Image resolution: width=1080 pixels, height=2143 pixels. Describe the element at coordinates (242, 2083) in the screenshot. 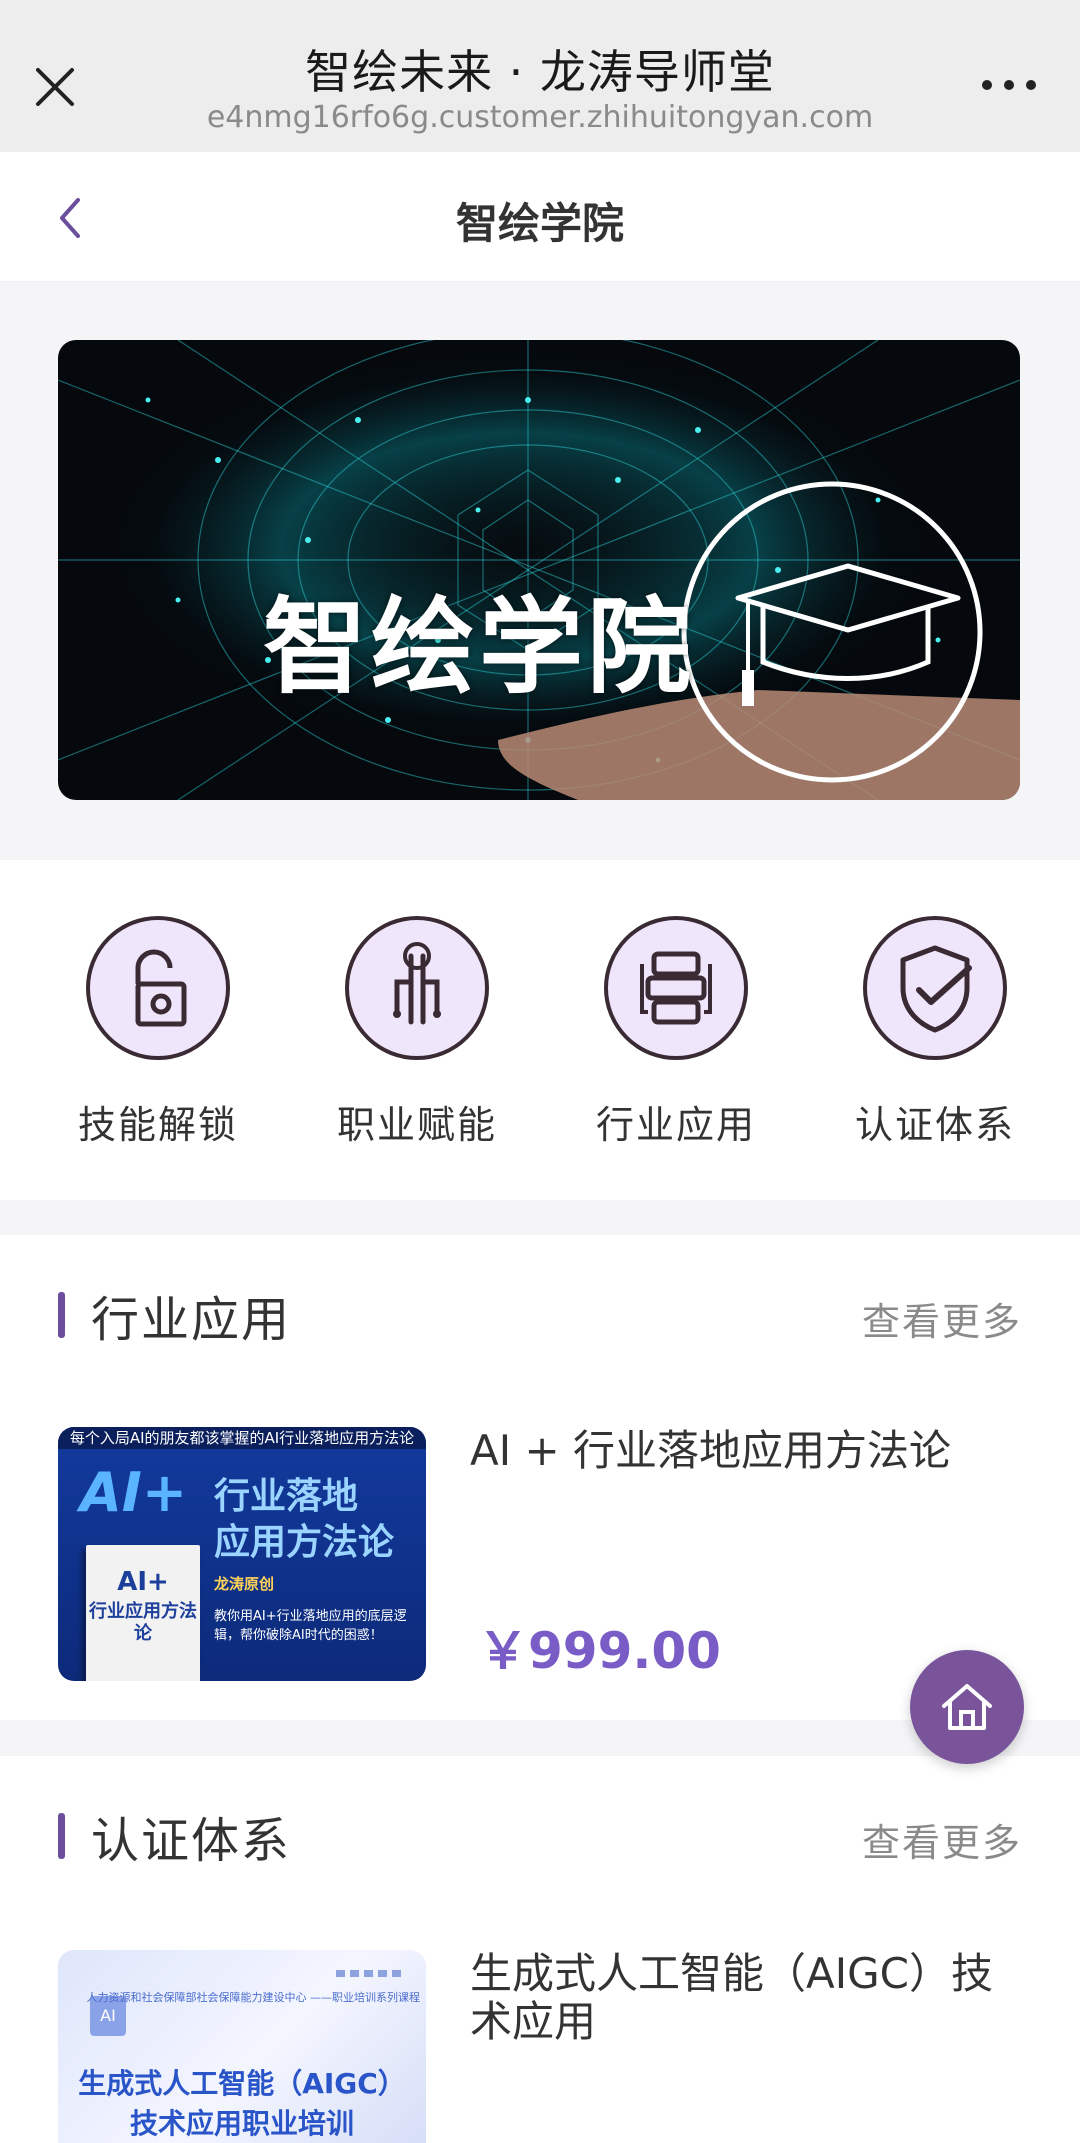

I see `cover-line-1: 生成式人工智能（AIGC）` at that location.